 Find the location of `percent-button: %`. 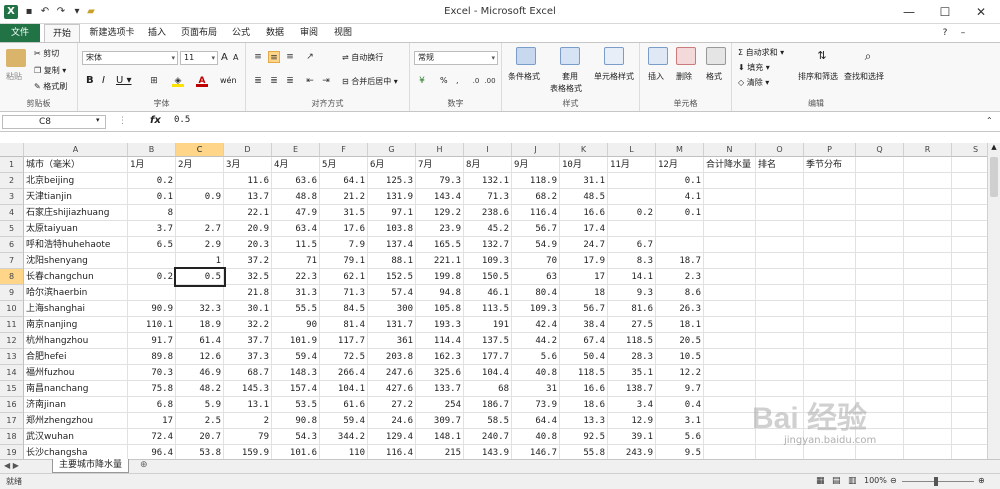

percent-button: % is located at coordinates (444, 80).